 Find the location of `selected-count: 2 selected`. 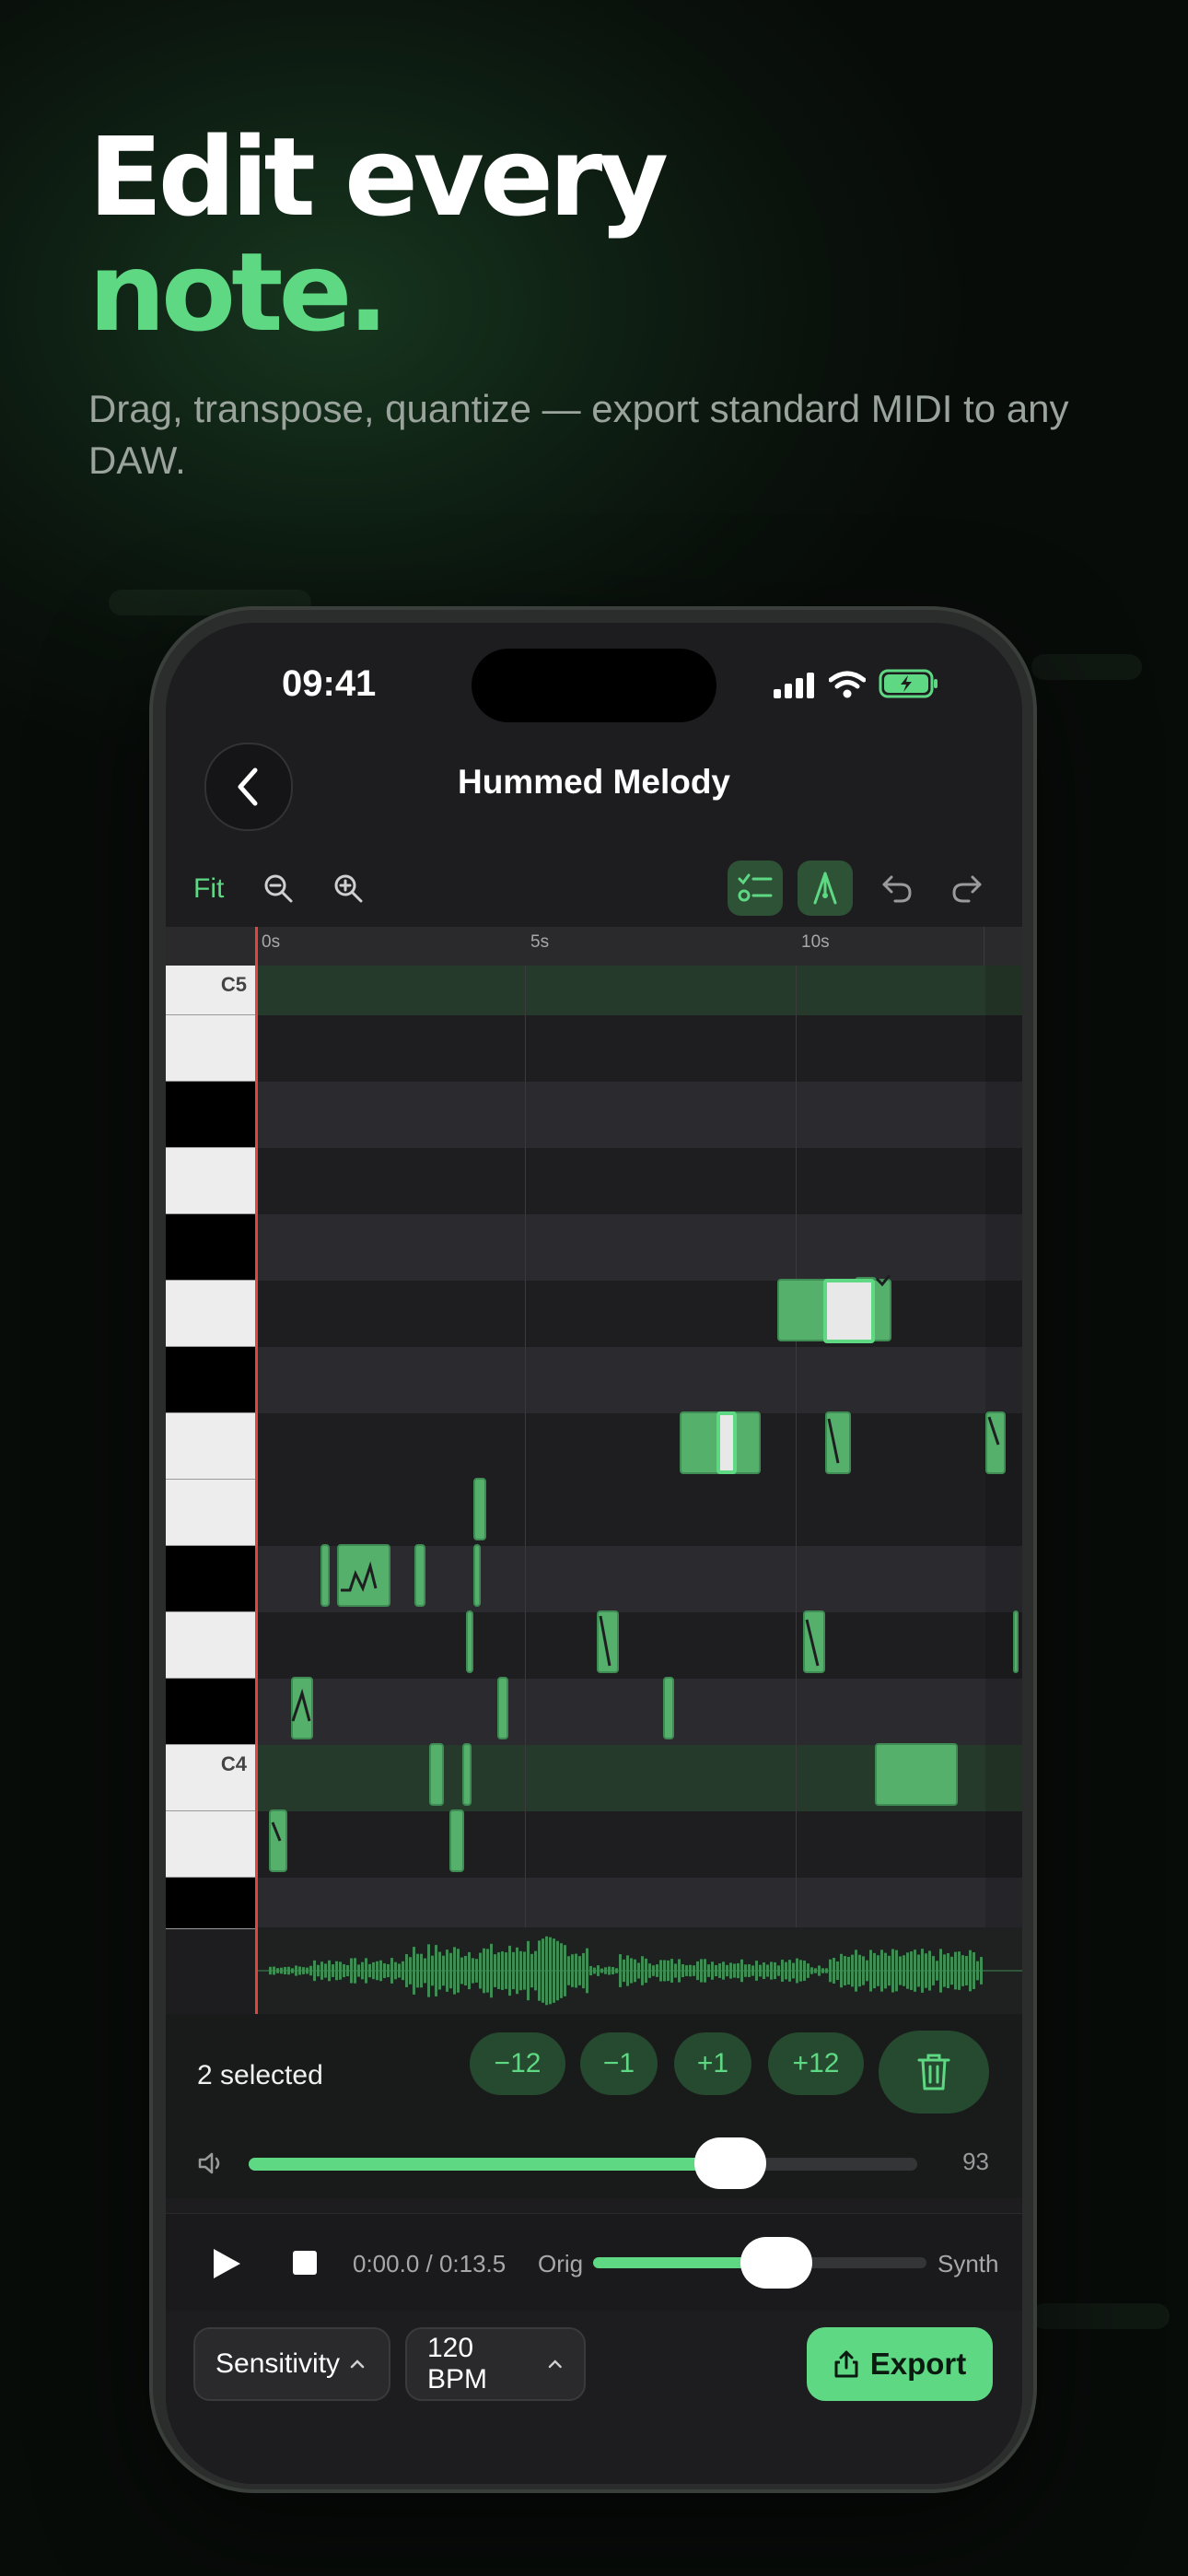

selected-count: 2 selected is located at coordinates (260, 2075).